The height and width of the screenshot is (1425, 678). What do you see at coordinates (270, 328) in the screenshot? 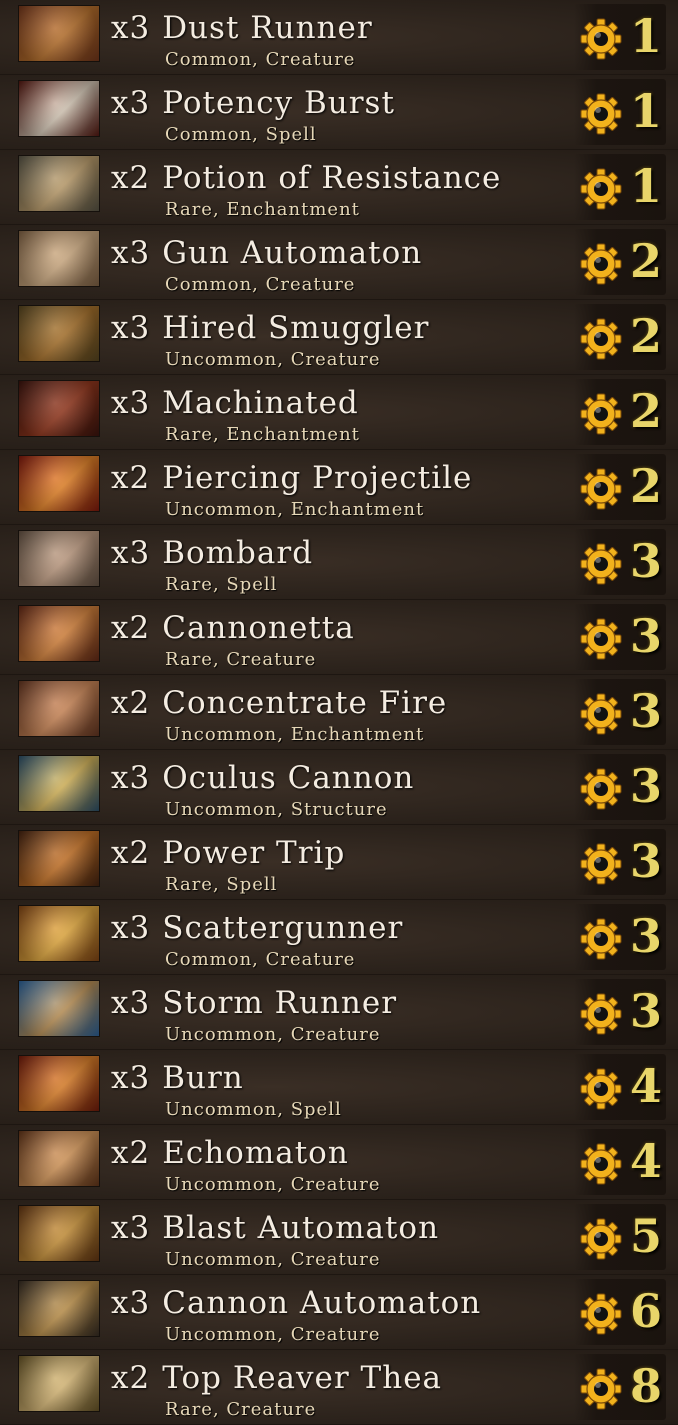
I see `card-title: x3 Hired Smuggler` at bounding box center [270, 328].